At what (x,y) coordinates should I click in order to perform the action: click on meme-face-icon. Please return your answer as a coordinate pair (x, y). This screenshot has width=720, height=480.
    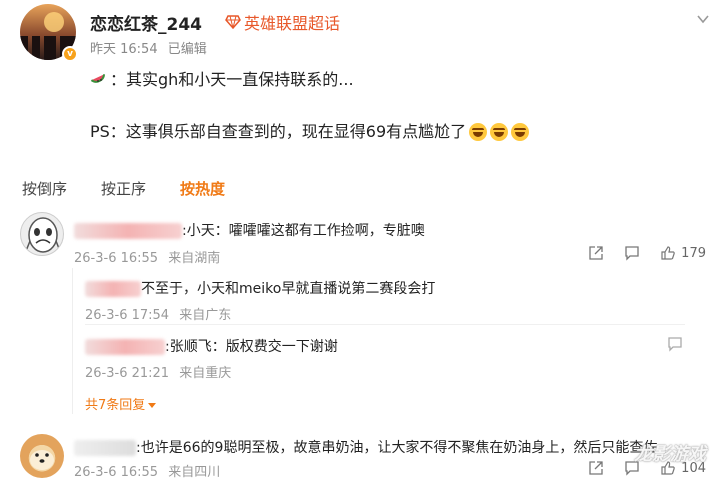
    Looking at the image, I should click on (43, 235).